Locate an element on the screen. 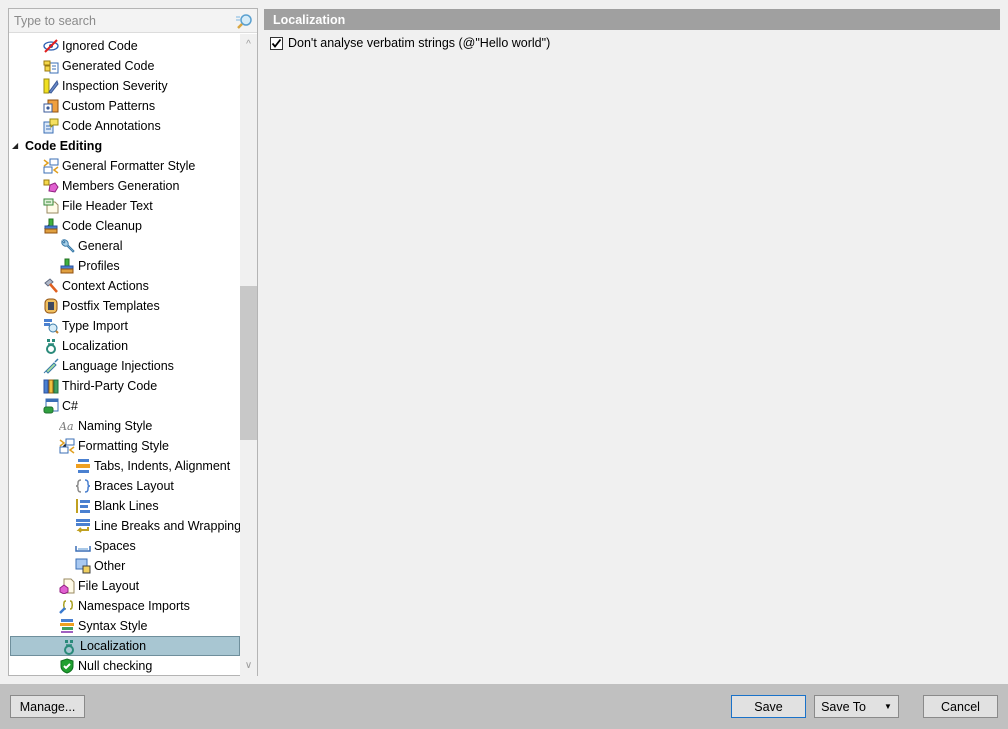 This screenshot has height=729, width=1008. tree-item-label: Blank Lines is located at coordinates (126, 506).